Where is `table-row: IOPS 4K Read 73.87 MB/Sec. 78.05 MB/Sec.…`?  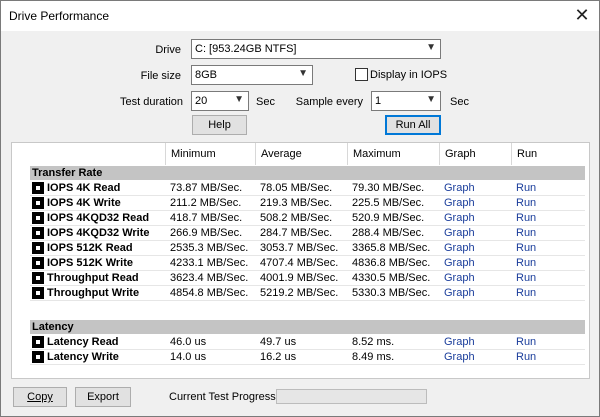
table-row: IOPS 4K Read 73.87 MB/Sec. 78.05 MB/Sec.… is located at coordinates (307, 188).